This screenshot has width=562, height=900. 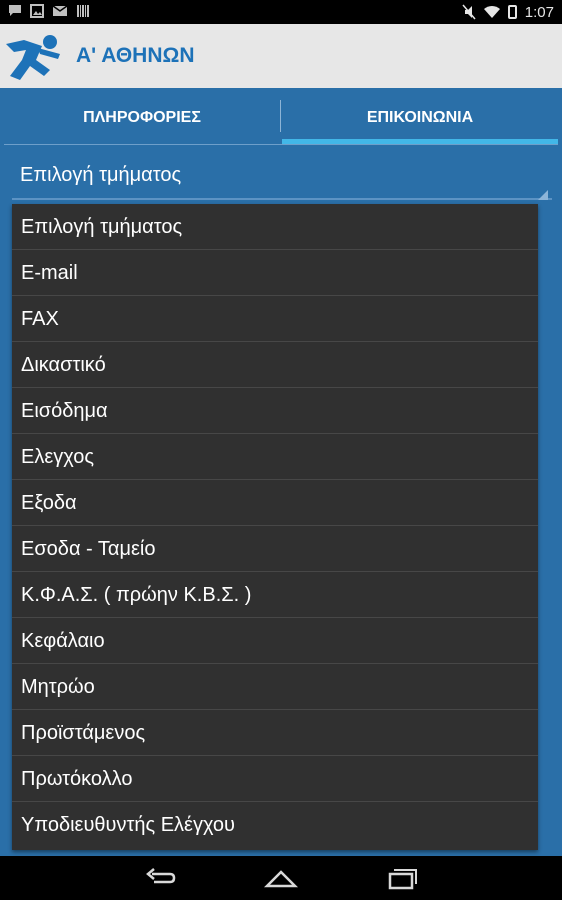 What do you see at coordinates (275, 457) in the screenshot?
I see `dropdown-option: Ελεγχος` at bounding box center [275, 457].